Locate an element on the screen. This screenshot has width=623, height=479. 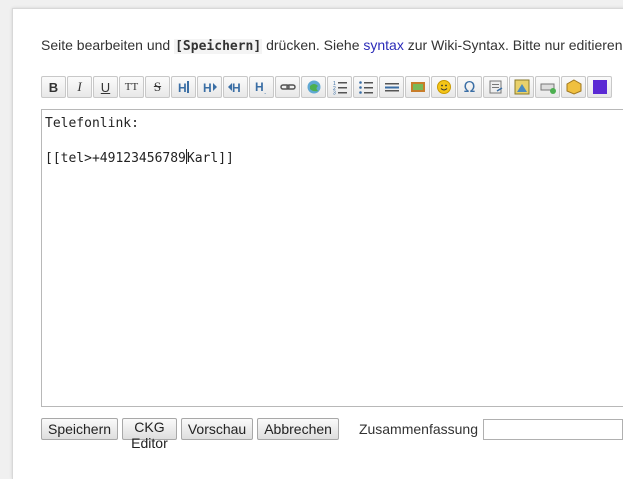
heading-lower-level-icon: H is located at coordinates (209, 87).